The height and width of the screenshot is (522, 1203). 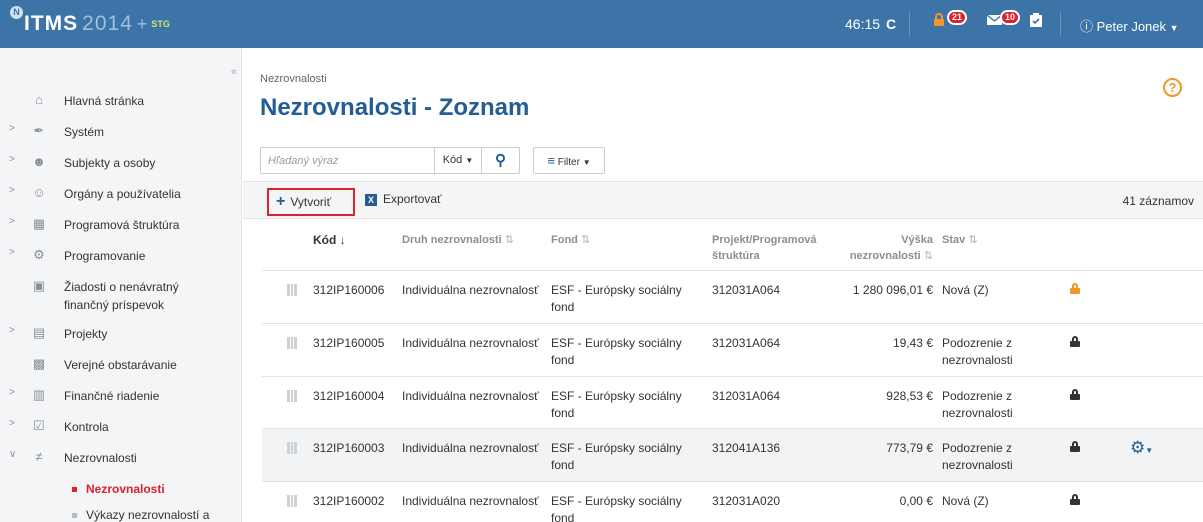 I want to click on sidebar-item-subjects: > ☻ Subjekty a osoby, so click(x=121, y=163).